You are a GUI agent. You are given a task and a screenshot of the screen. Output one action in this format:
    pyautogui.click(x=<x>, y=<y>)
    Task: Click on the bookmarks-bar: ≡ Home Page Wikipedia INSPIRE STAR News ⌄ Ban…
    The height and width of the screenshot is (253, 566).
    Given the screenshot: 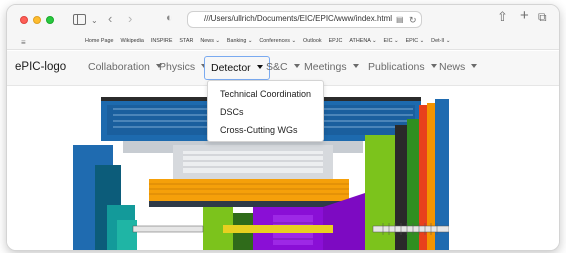 What is the action you would take?
    pyautogui.click(x=283, y=42)
    